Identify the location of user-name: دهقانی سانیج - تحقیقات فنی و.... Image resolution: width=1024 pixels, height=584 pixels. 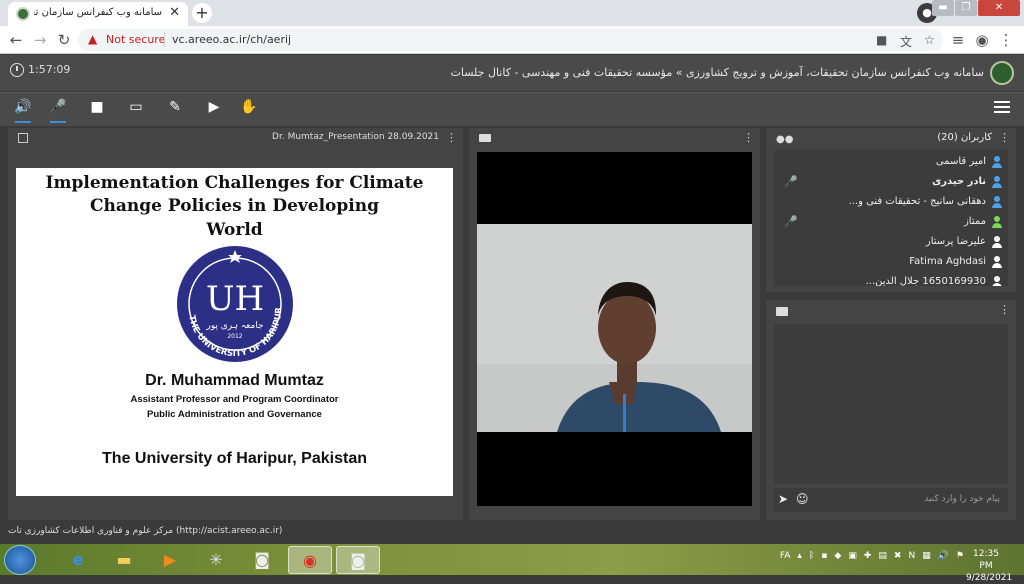
(917, 201).